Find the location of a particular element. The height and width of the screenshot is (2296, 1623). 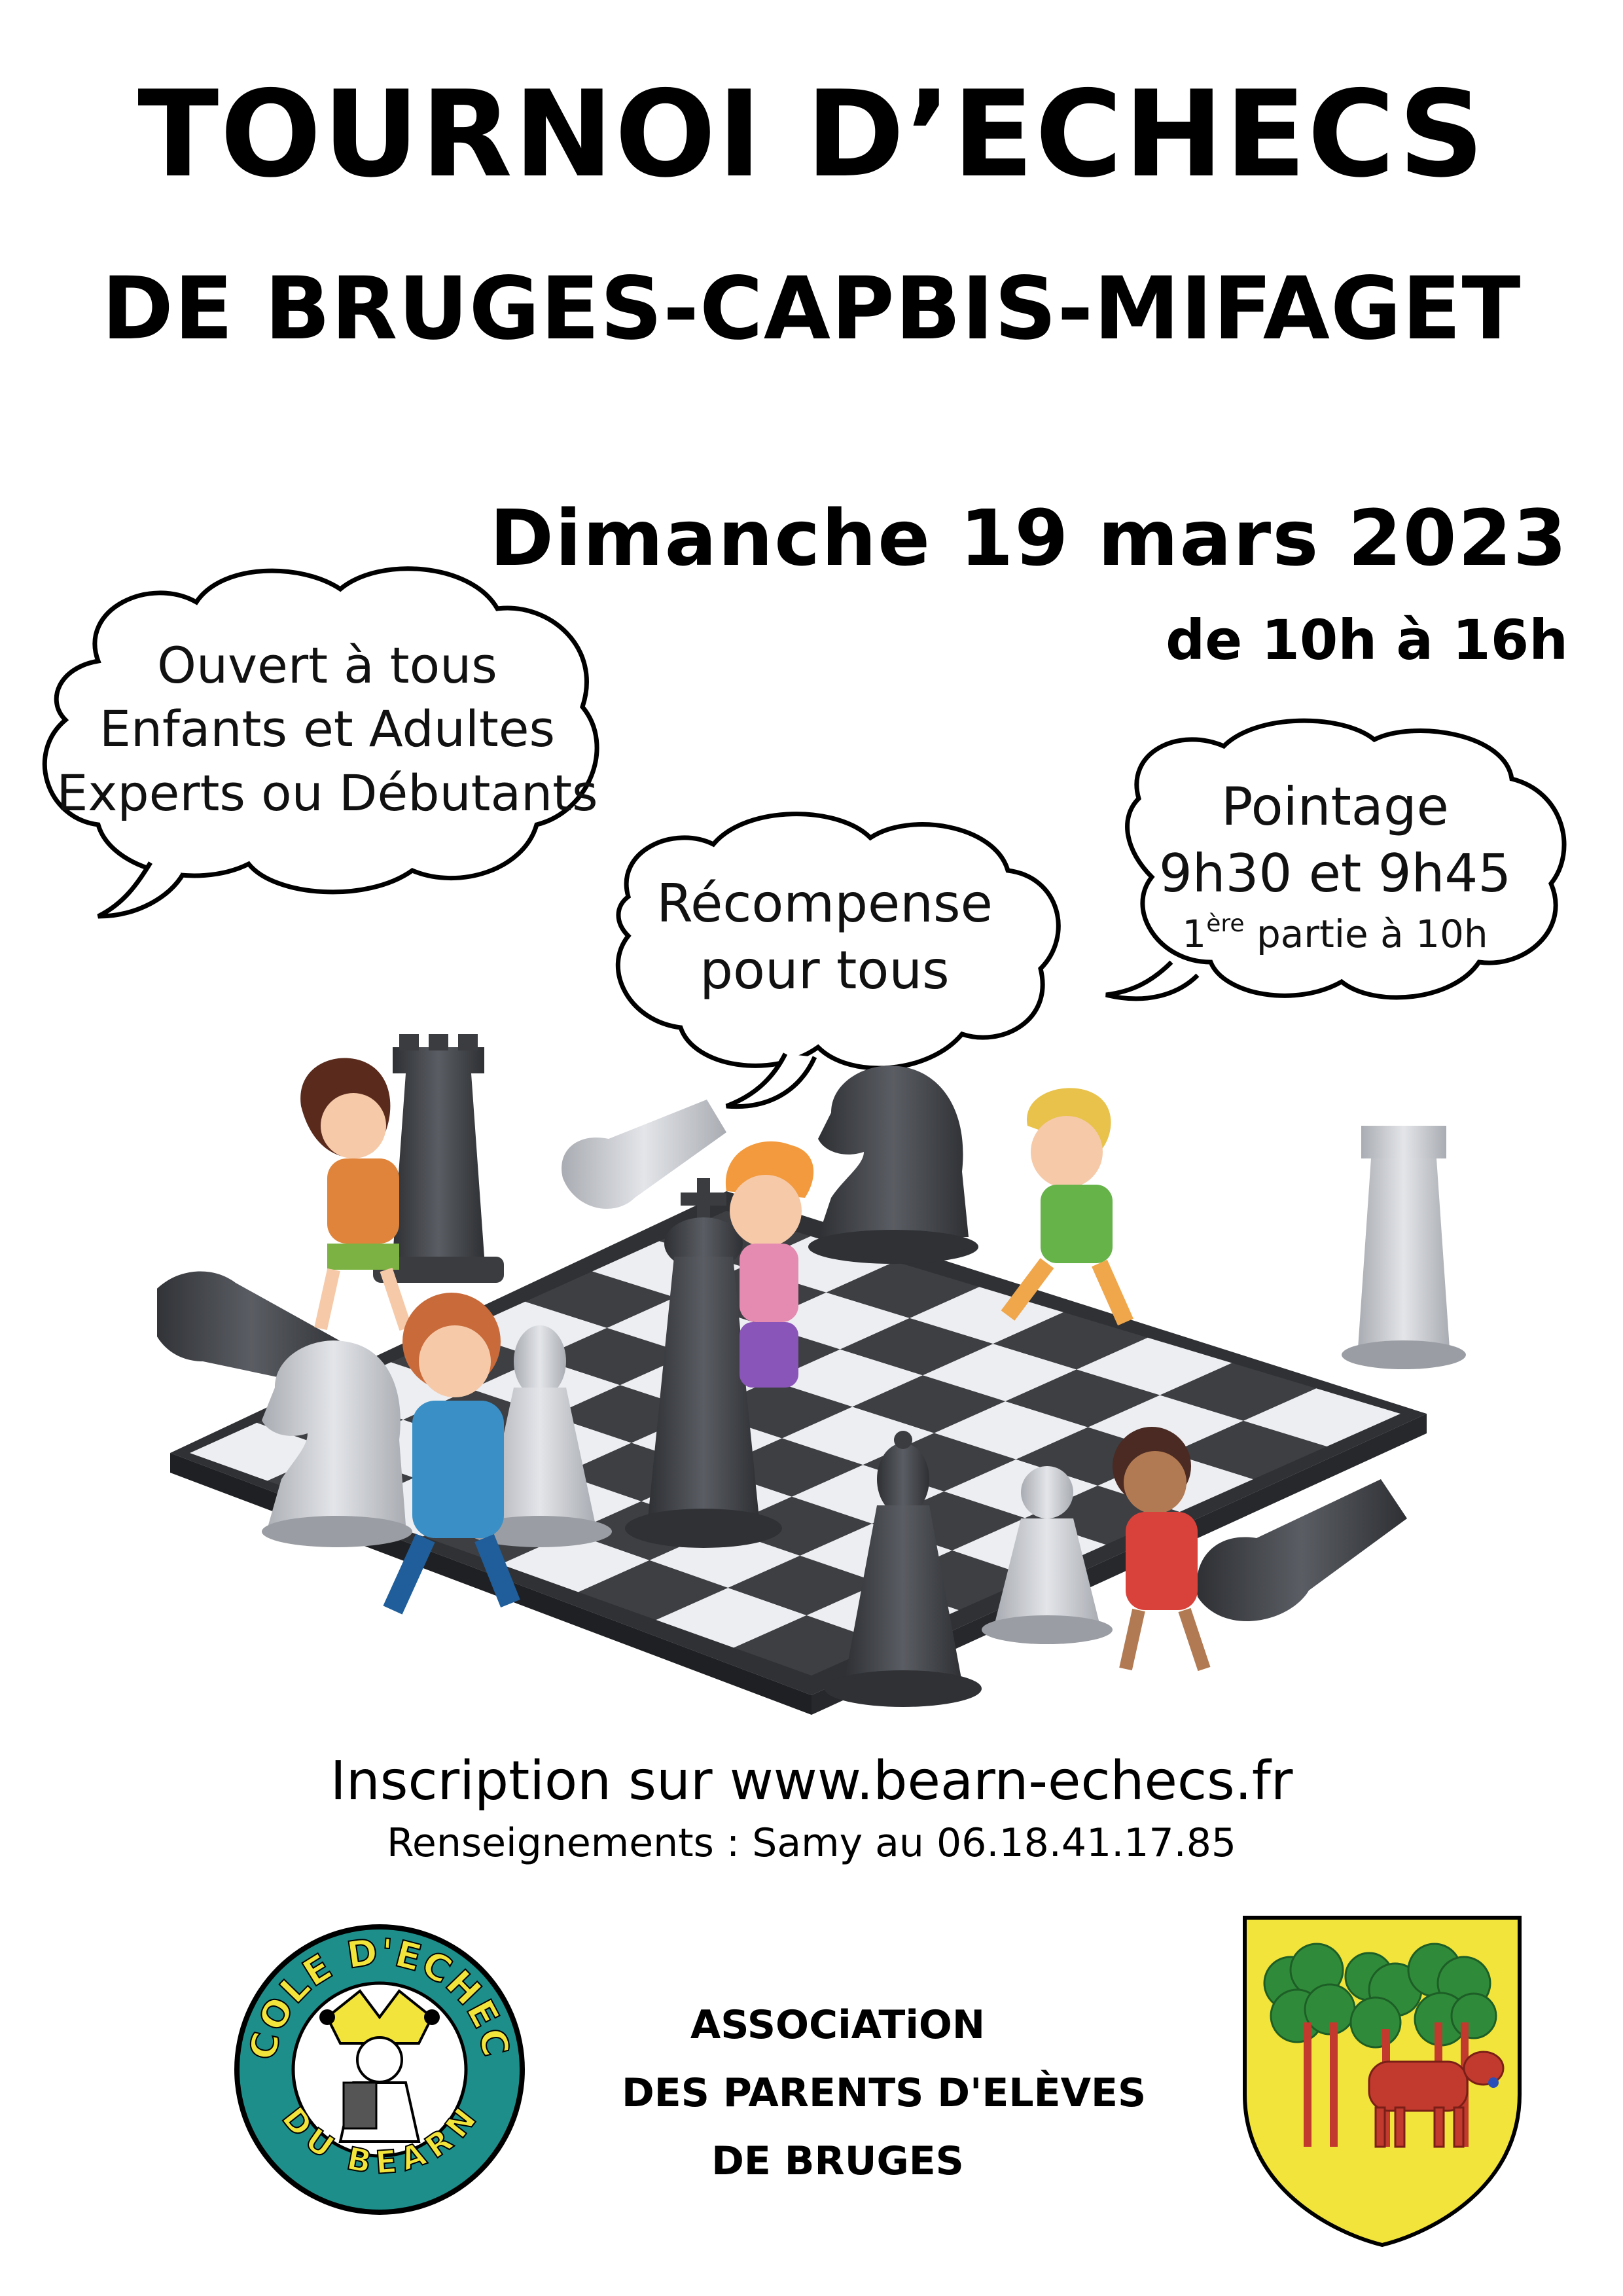

association-line1: ASSOCiATiON is located at coordinates (838, 2025).